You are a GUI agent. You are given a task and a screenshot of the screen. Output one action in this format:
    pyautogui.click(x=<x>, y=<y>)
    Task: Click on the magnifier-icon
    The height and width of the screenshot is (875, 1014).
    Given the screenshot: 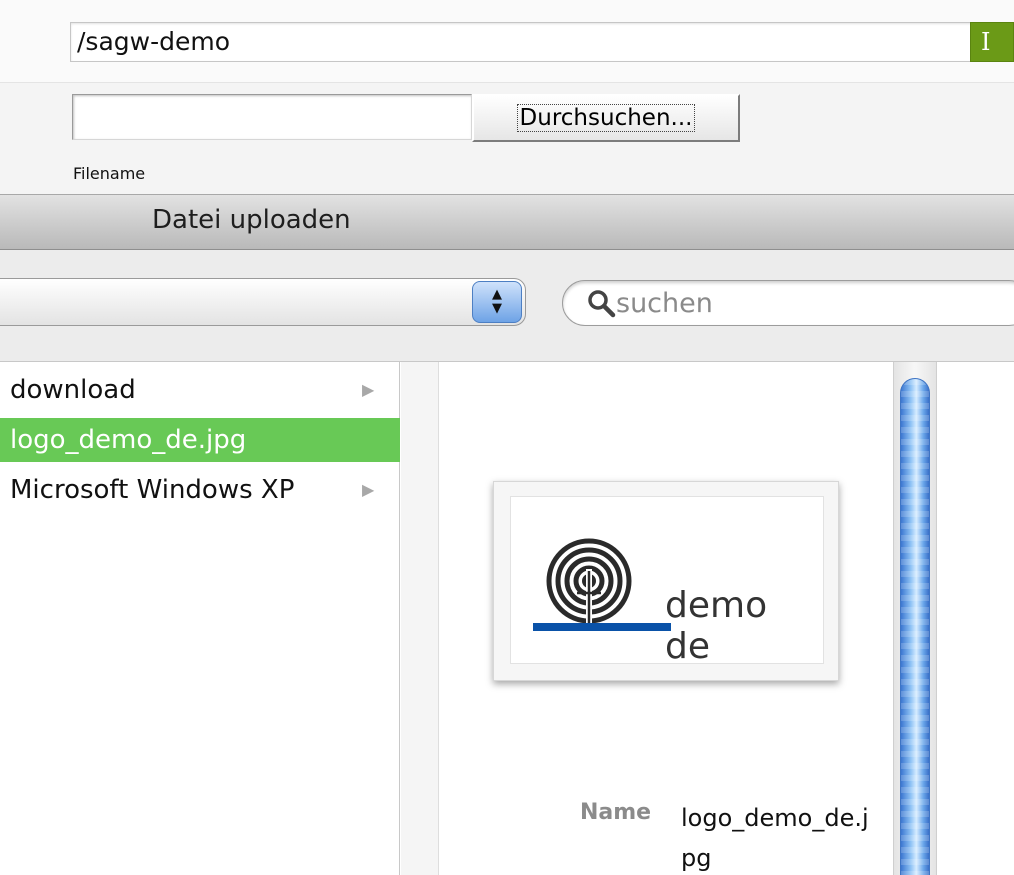 What is the action you would take?
    pyautogui.click(x=602, y=304)
    